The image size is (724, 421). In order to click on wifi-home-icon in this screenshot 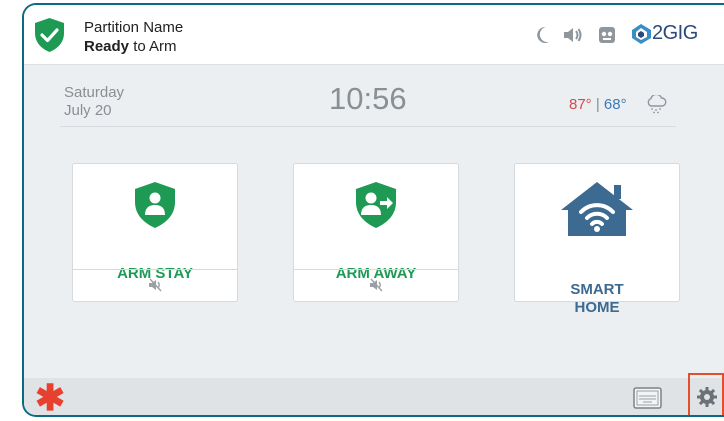, I will do `click(597, 209)`.